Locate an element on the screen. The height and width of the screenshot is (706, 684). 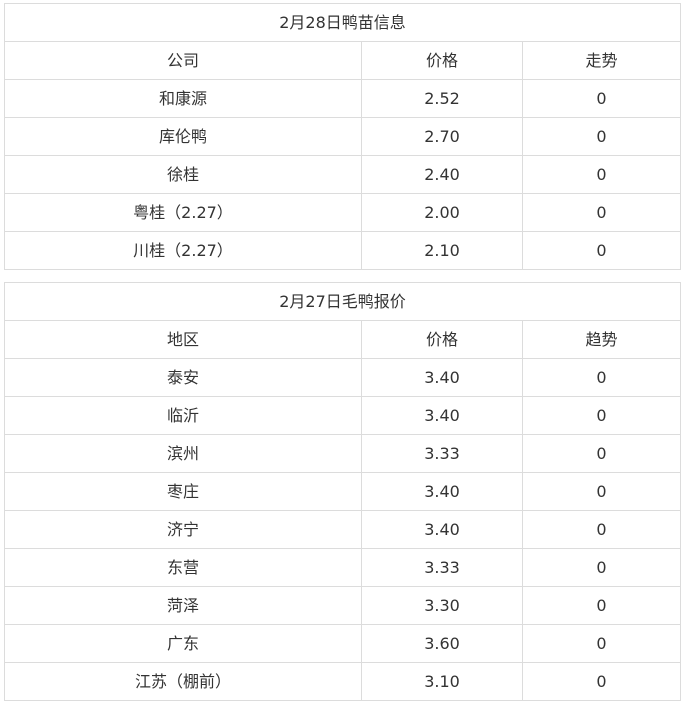
cell-region: 江苏（棚前） is located at coordinates (183, 681).